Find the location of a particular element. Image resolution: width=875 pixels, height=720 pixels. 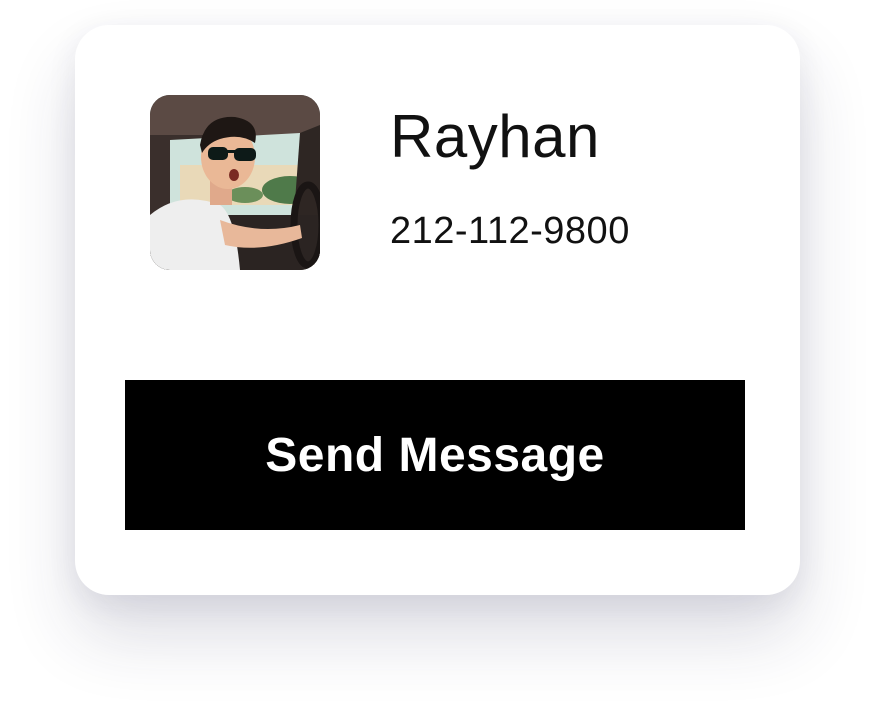

driver-photo is located at coordinates (235, 182).